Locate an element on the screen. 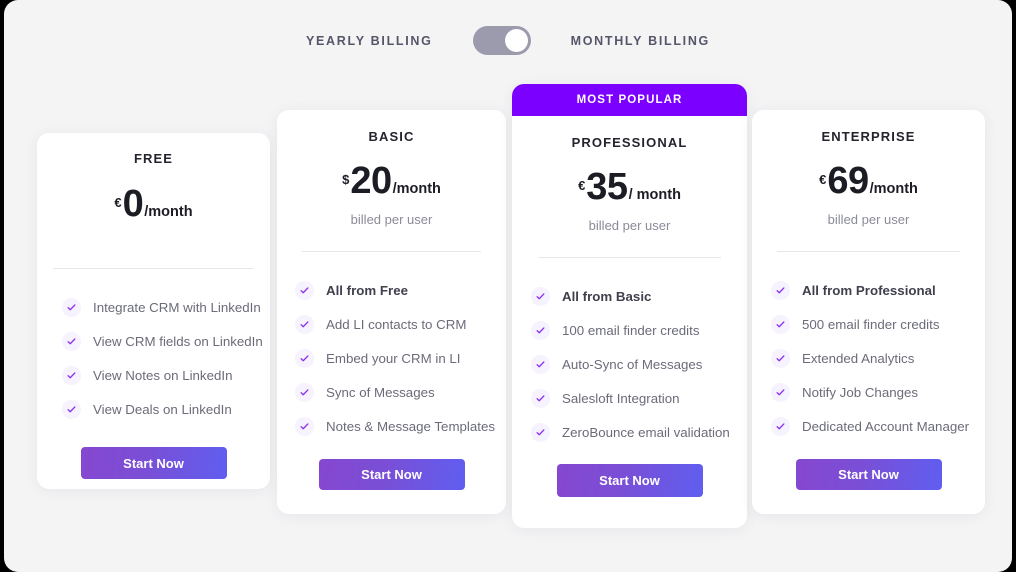  price-period-free: /month is located at coordinates (168, 212).